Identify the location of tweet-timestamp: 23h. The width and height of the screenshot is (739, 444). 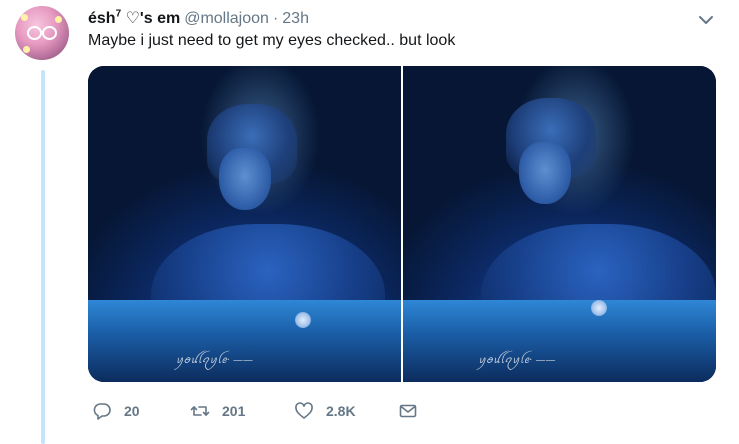
(295, 19).